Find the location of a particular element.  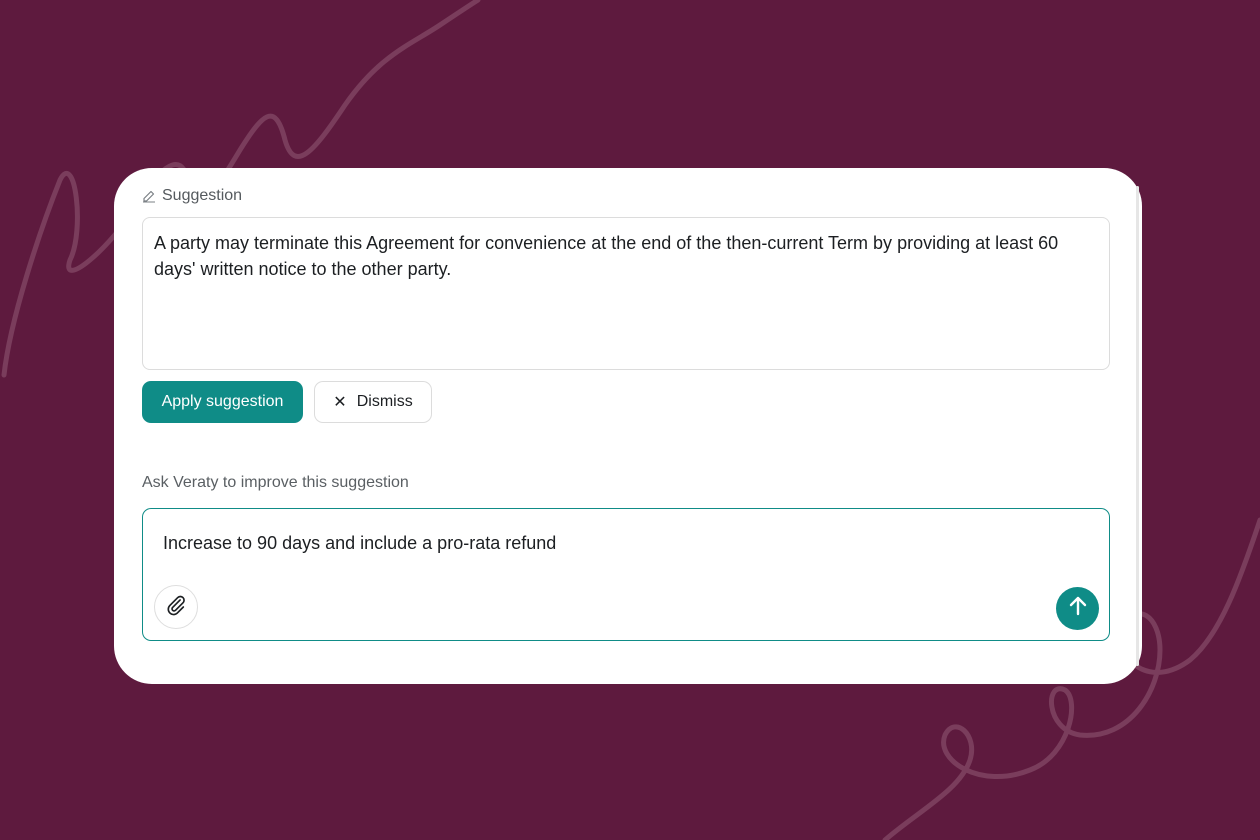

scrollbar is located at coordinates (1137, 426).